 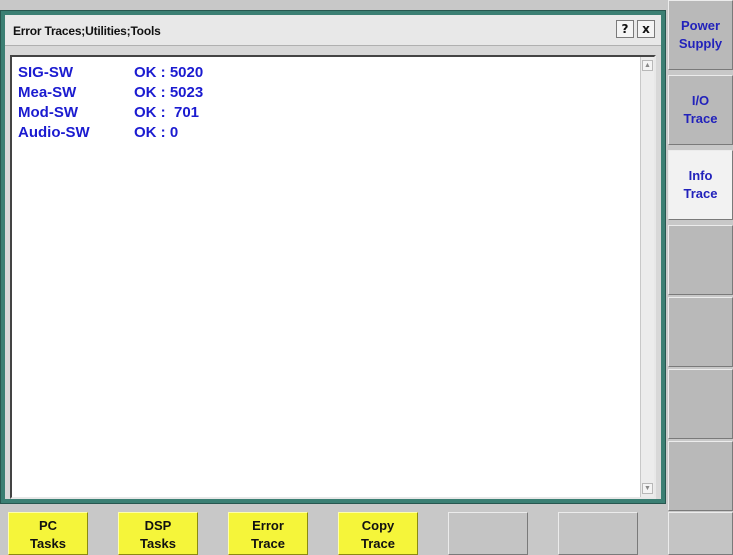 What do you see at coordinates (700, 35) in the screenshot?
I see `power-supply-button: Power Supply` at bounding box center [700, 35].